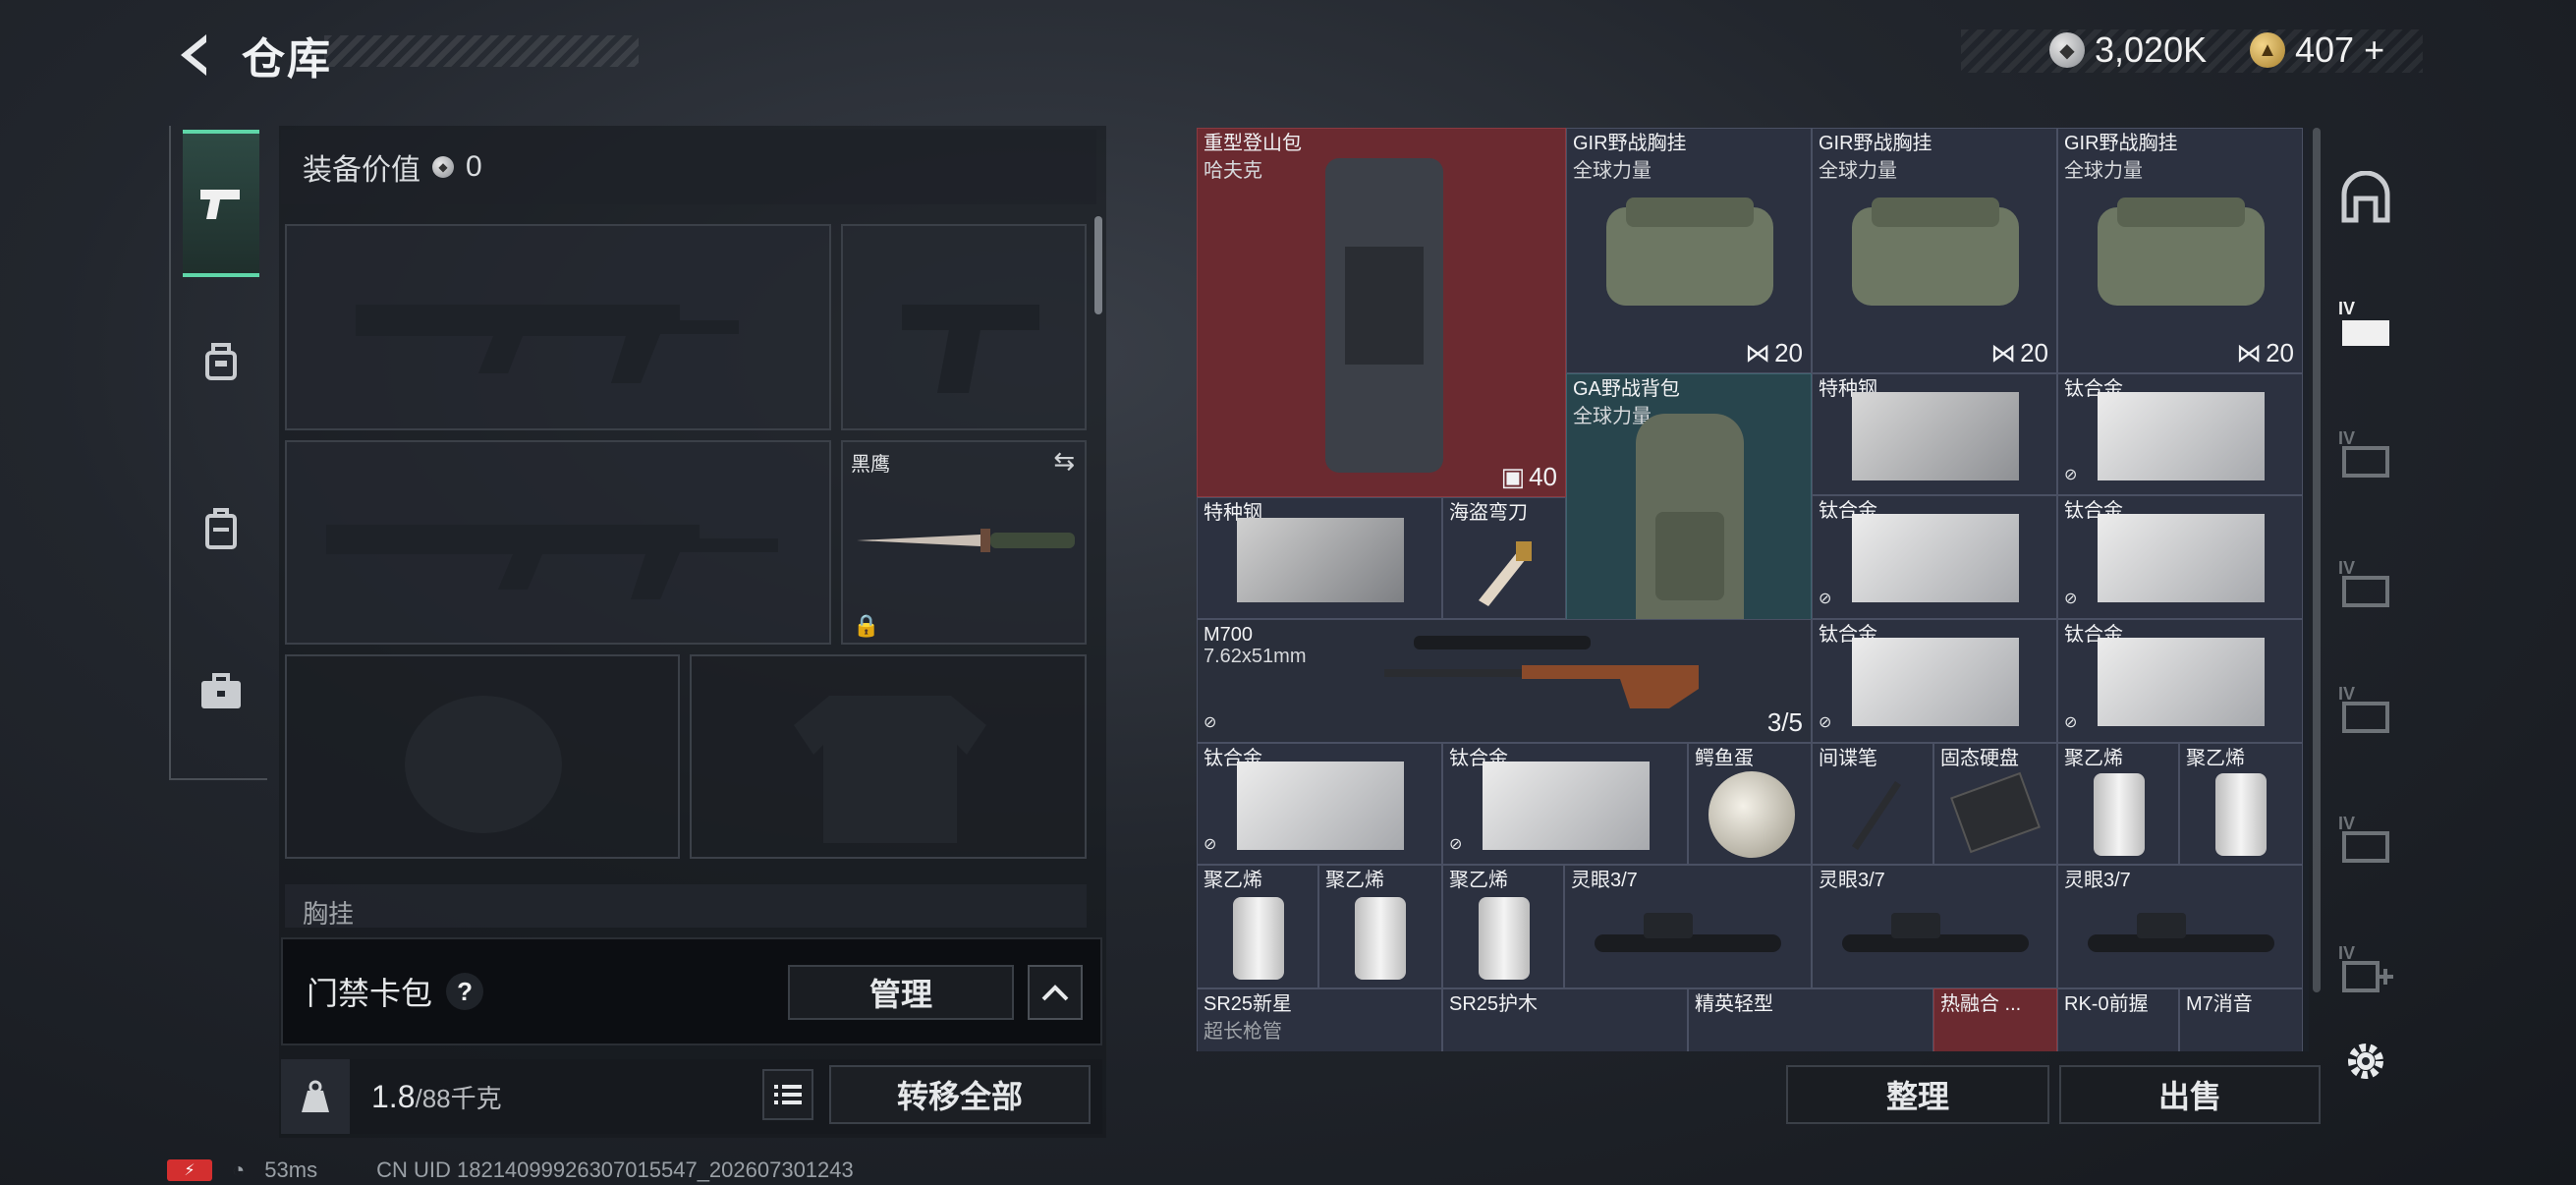 This screenshot has height=1185, width=2576. I want to click on armor-slot, so click(888, 757).